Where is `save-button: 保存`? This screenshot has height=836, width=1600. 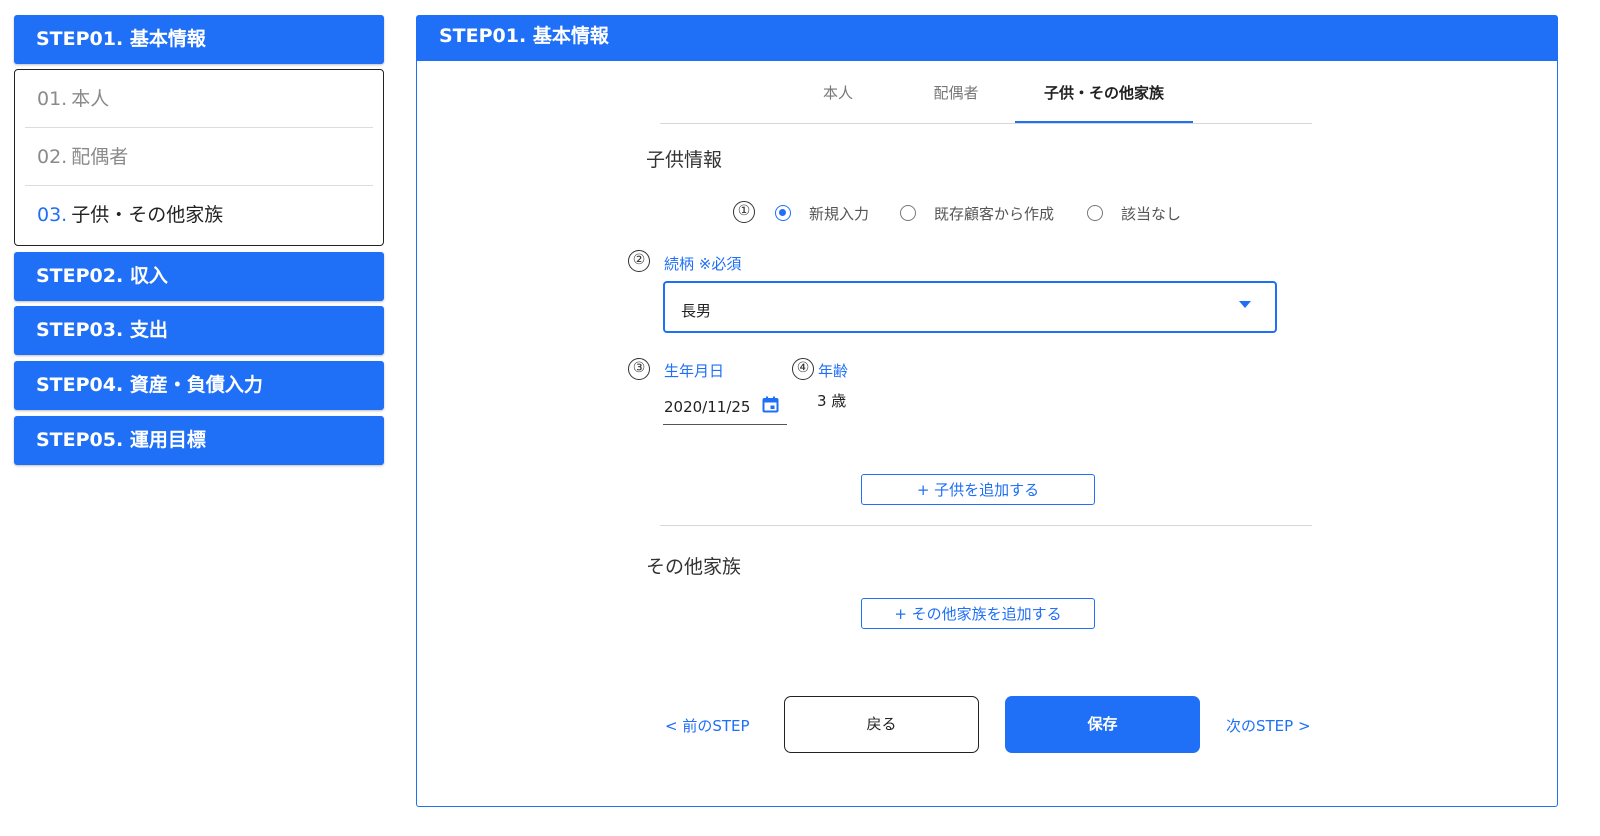
save-button: 保存 is located at coordinates (1102, 724).